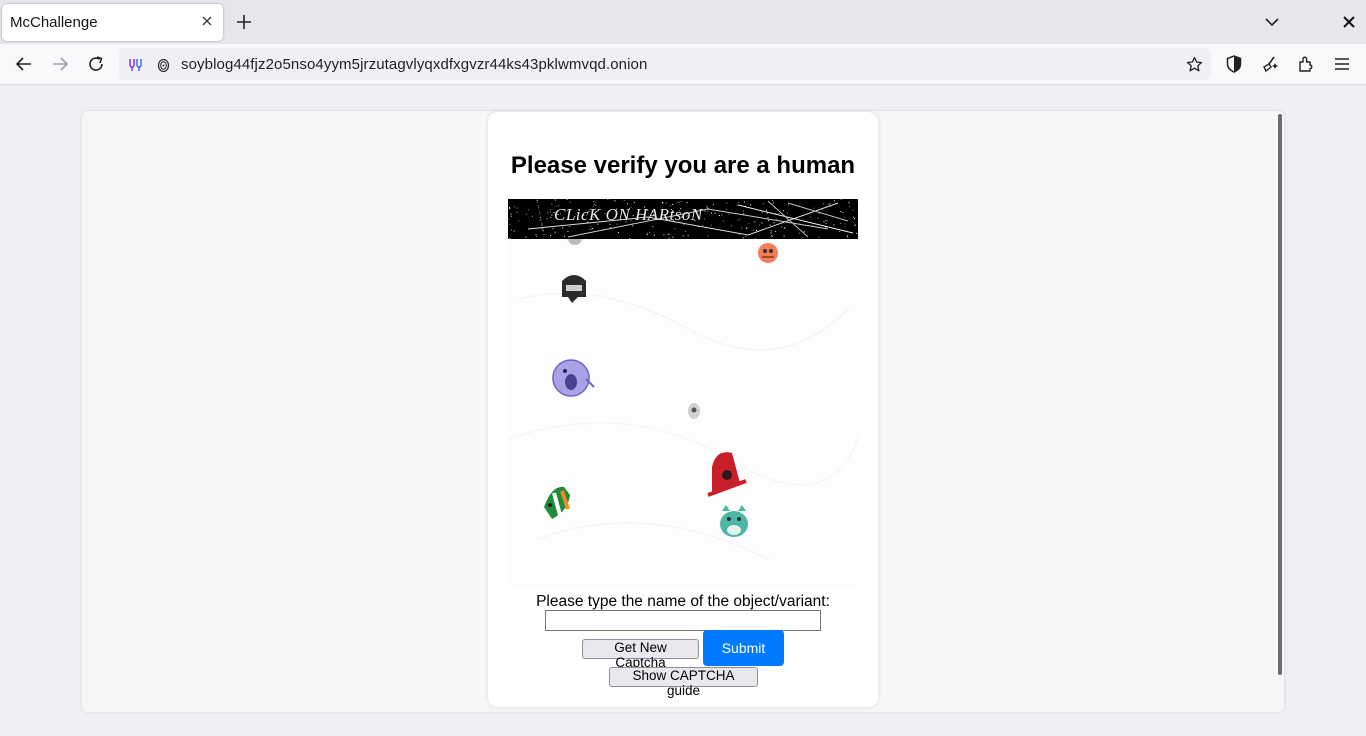  I want to click on new-tab-plus-icon, so click(244, 22).